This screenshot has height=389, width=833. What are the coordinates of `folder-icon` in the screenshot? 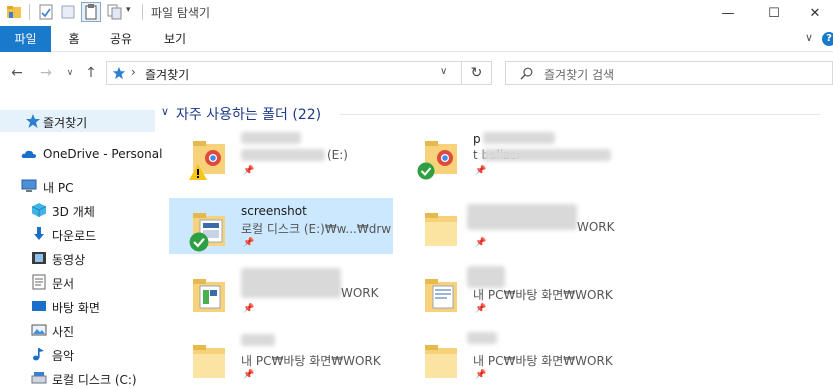 It's located at (441, 229).